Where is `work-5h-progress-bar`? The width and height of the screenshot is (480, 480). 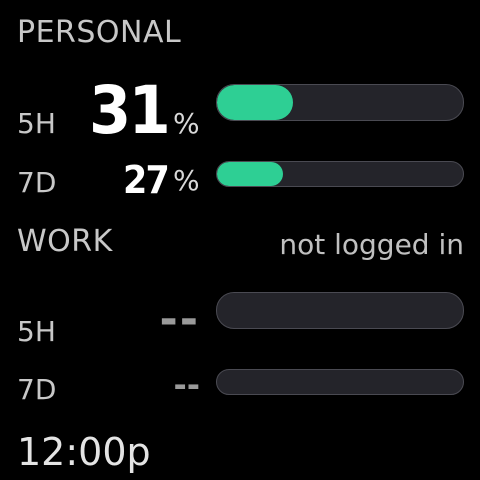
work-5h-progress-bar is located at coordinates (340, 310).